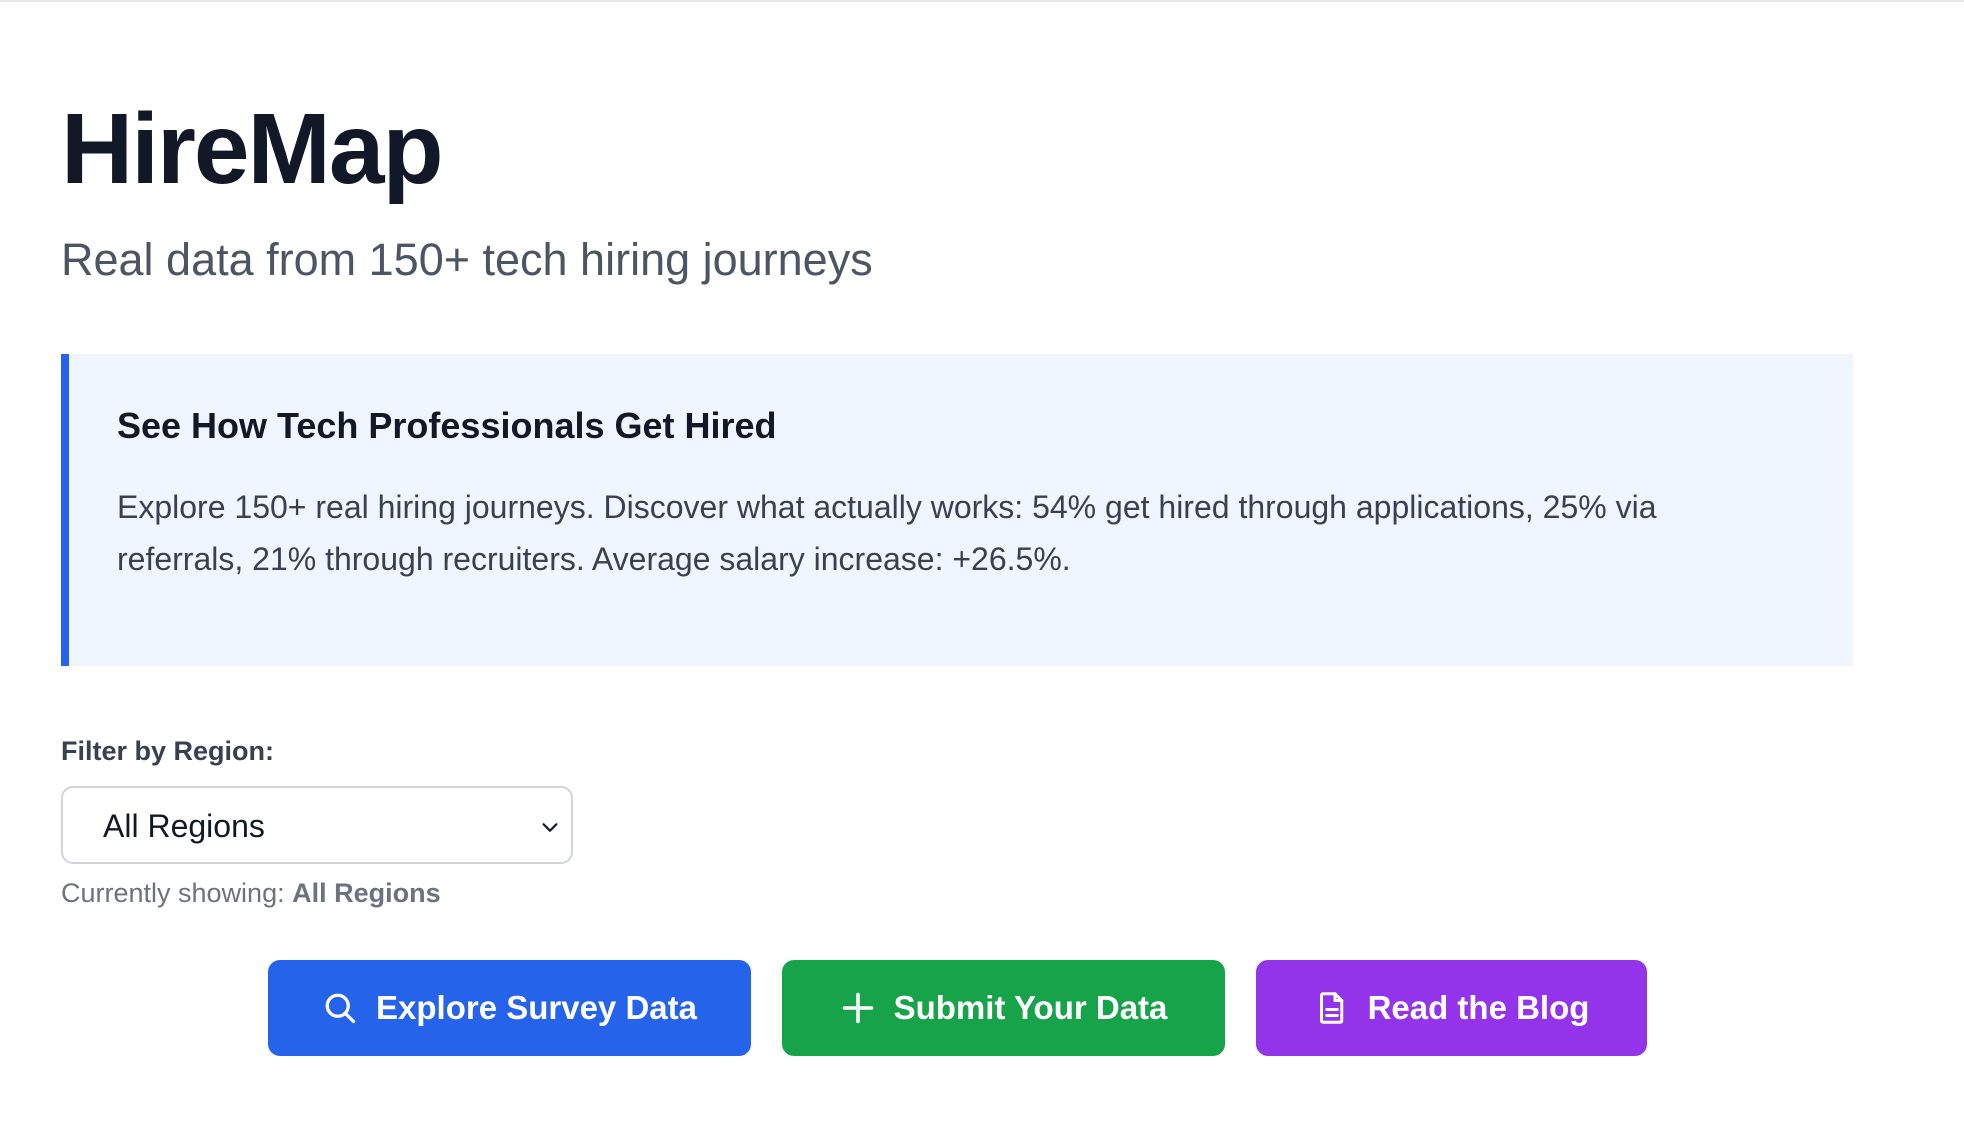 This screenshot has width=1964, height=1132. I want to click on submit-your-data-button: Submit Your Data, so click(1003, 1008).